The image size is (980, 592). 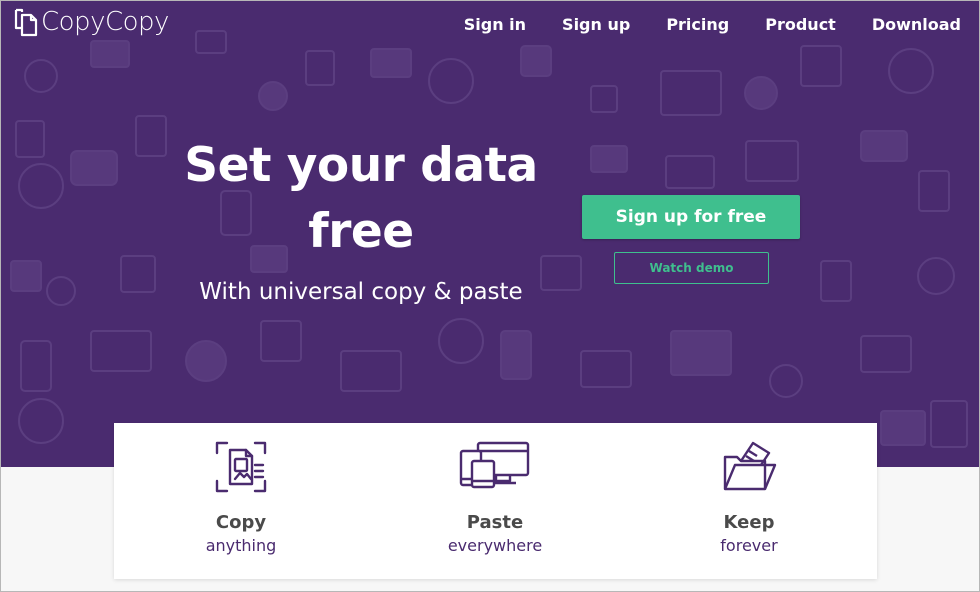 What do you see at coordinates (749, 545) in the screenshot?
I see `feature-subtitle: forever` at bounding box center [749, 545].